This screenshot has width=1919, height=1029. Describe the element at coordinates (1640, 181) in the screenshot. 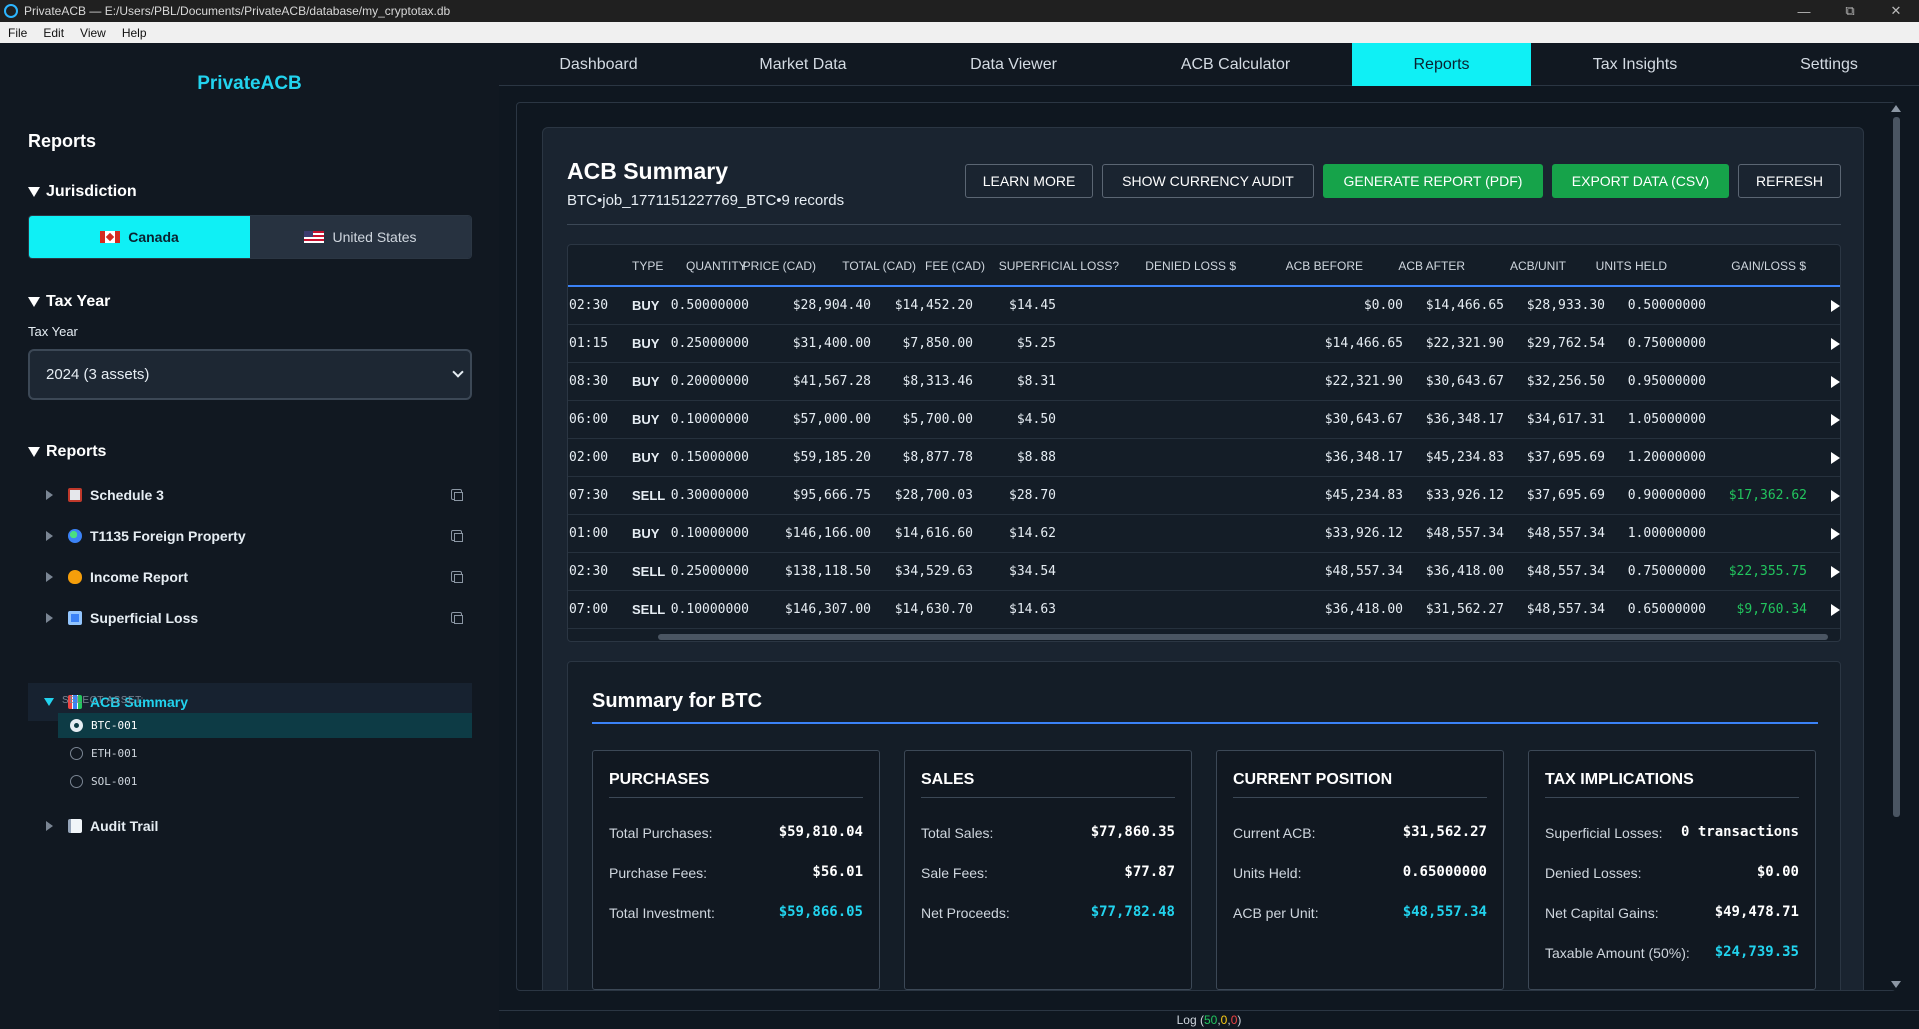

I see `export-data-csv-button: EXPORT DATA (CSV)` at that location.